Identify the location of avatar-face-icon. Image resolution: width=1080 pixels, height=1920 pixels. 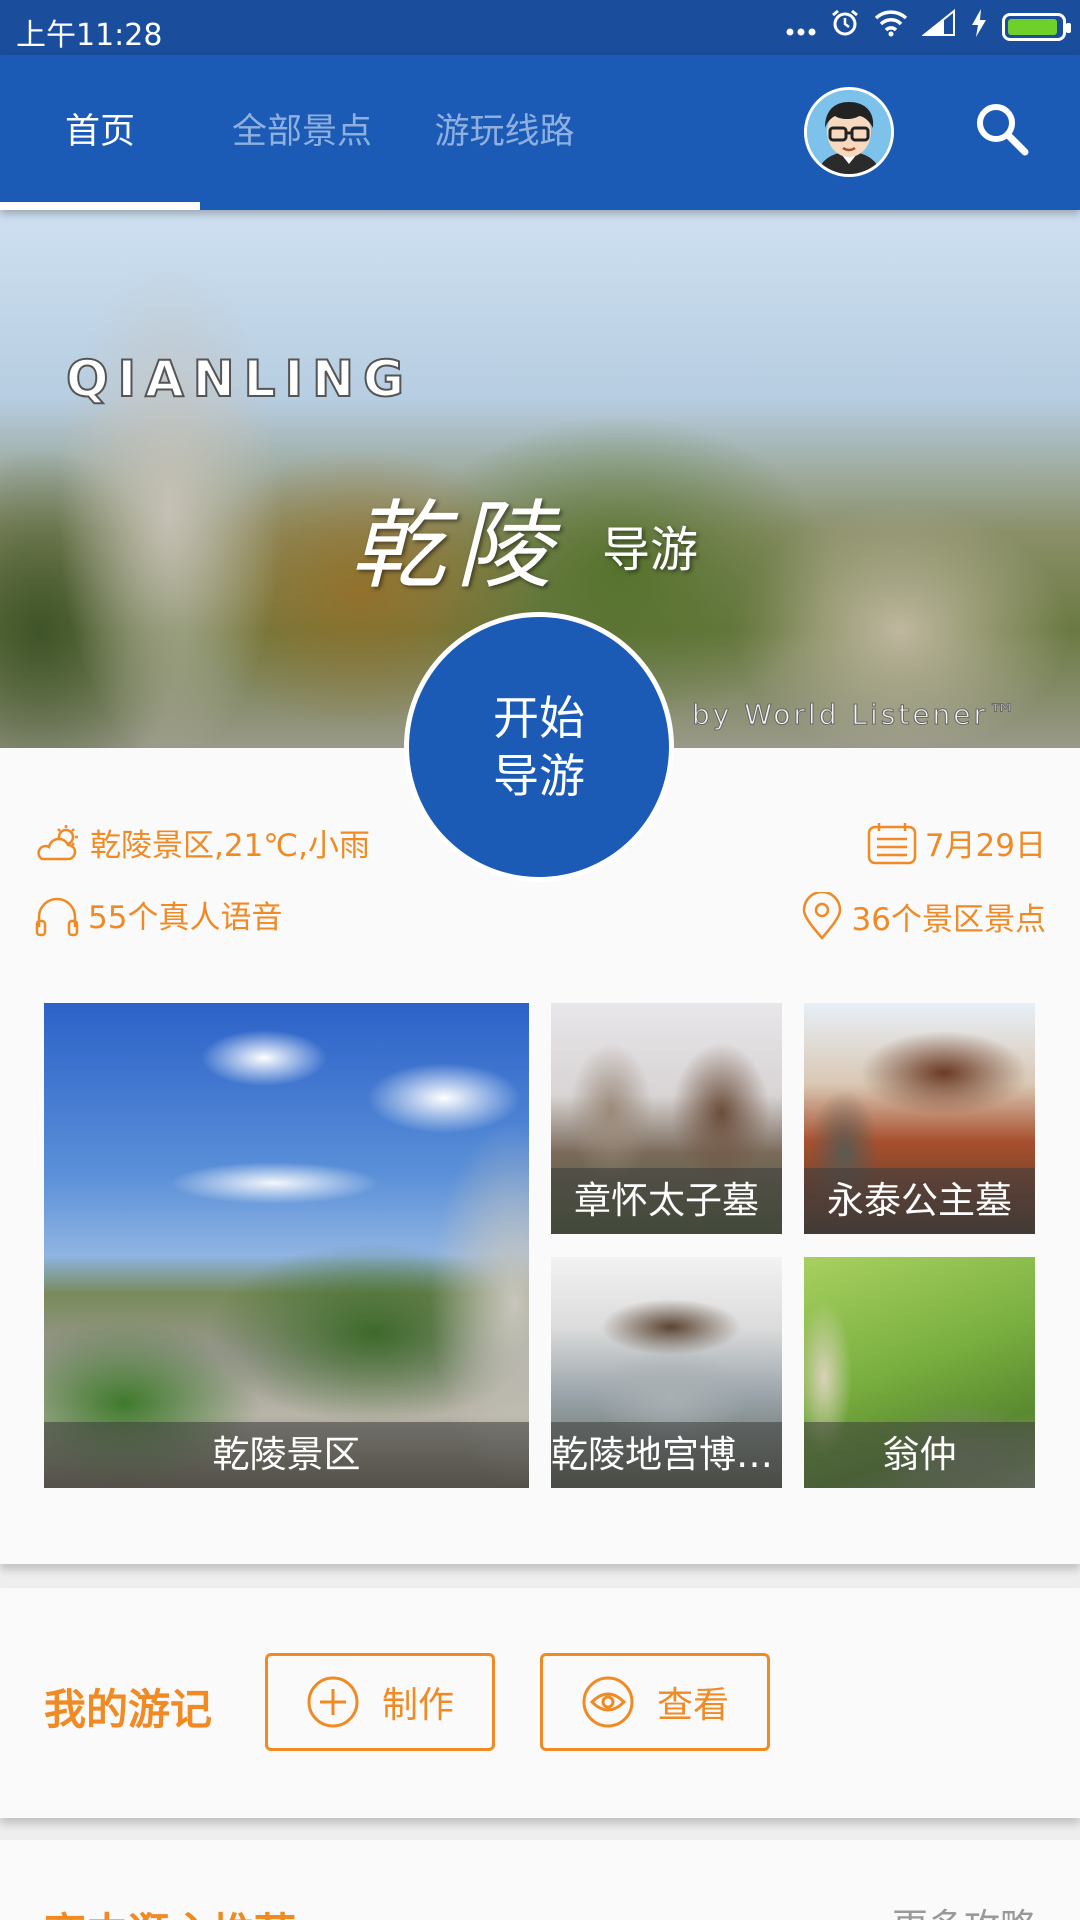
(849, 132).